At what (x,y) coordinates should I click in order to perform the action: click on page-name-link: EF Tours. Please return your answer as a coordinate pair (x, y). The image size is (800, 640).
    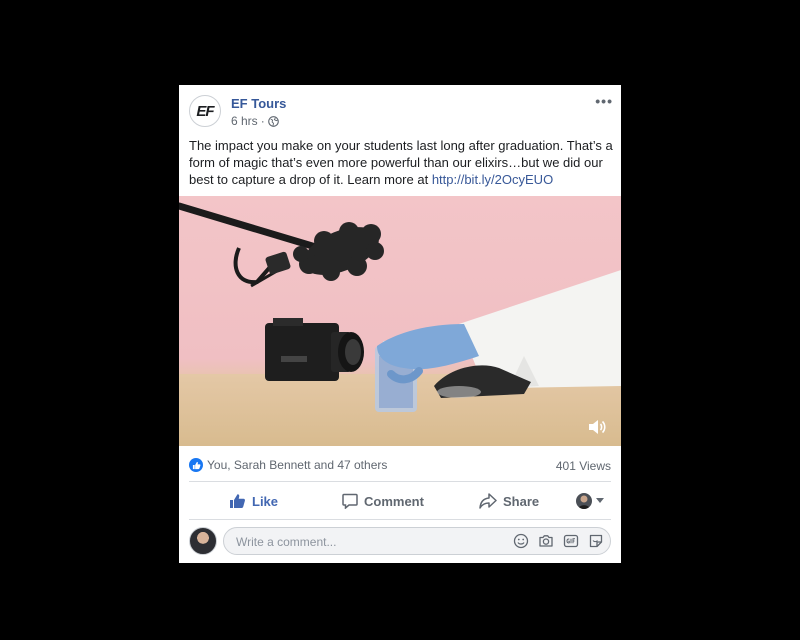
    Looking at the image, I should click on (258, 103).